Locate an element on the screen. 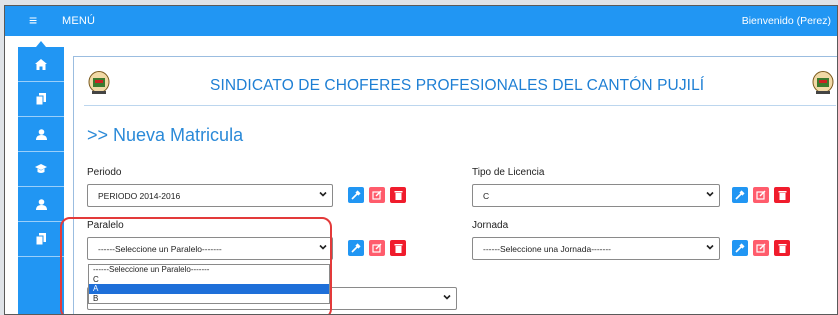 Image resolution: width=838 pixels, height=315 pixels. sidebar-item-user is located at coordinates (41, 134).